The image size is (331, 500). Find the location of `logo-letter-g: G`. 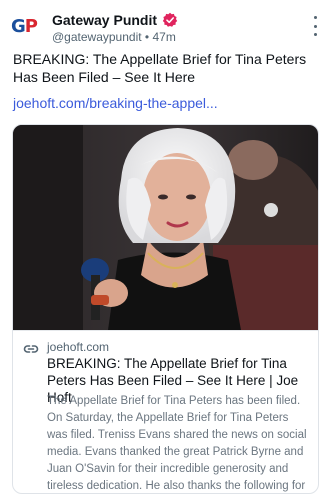

logo-letter-g: G is located at coordinates (18, 26).